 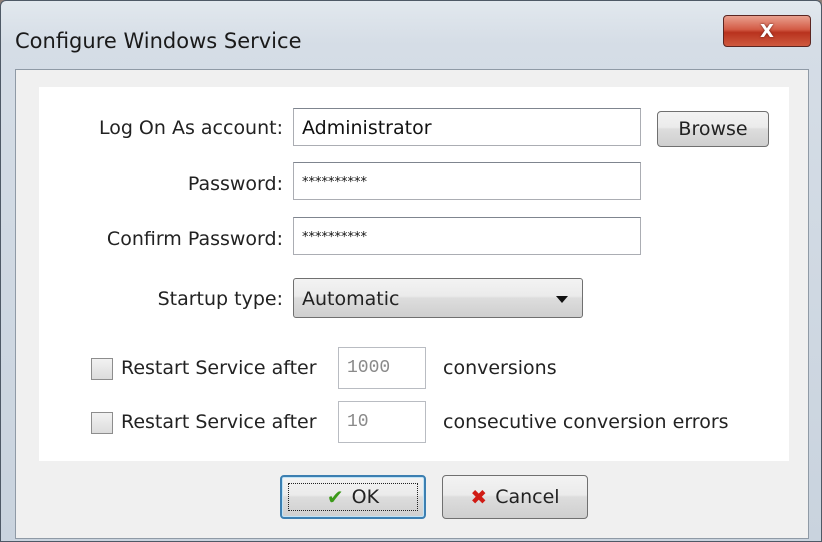 What do you see at coordinates (382, 368) in the screenshot?
I see `restart-conversions-input: 1000` at bounding box center [382, 368].